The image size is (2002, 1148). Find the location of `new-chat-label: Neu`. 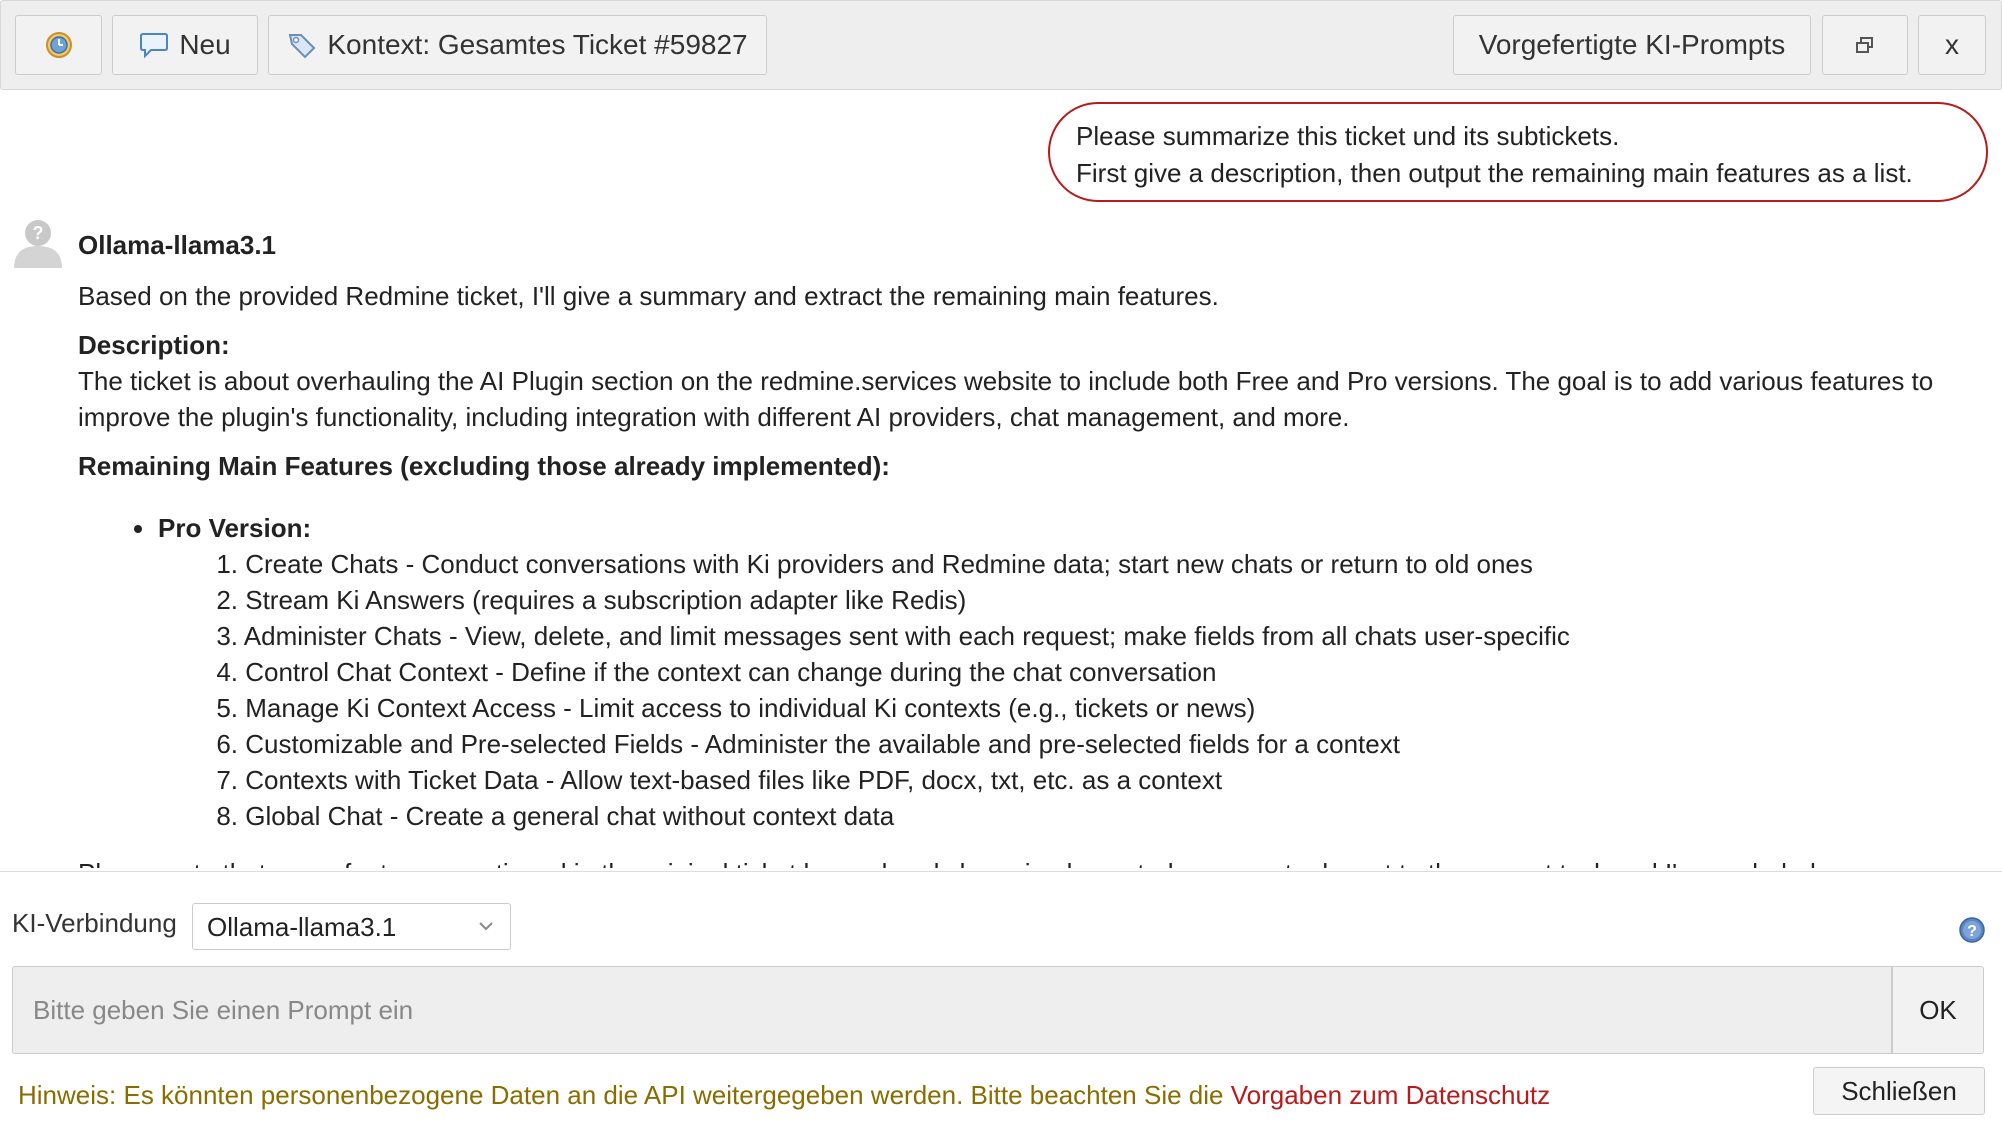

new-chat-label: Neu is located at coordinates (205, 44).